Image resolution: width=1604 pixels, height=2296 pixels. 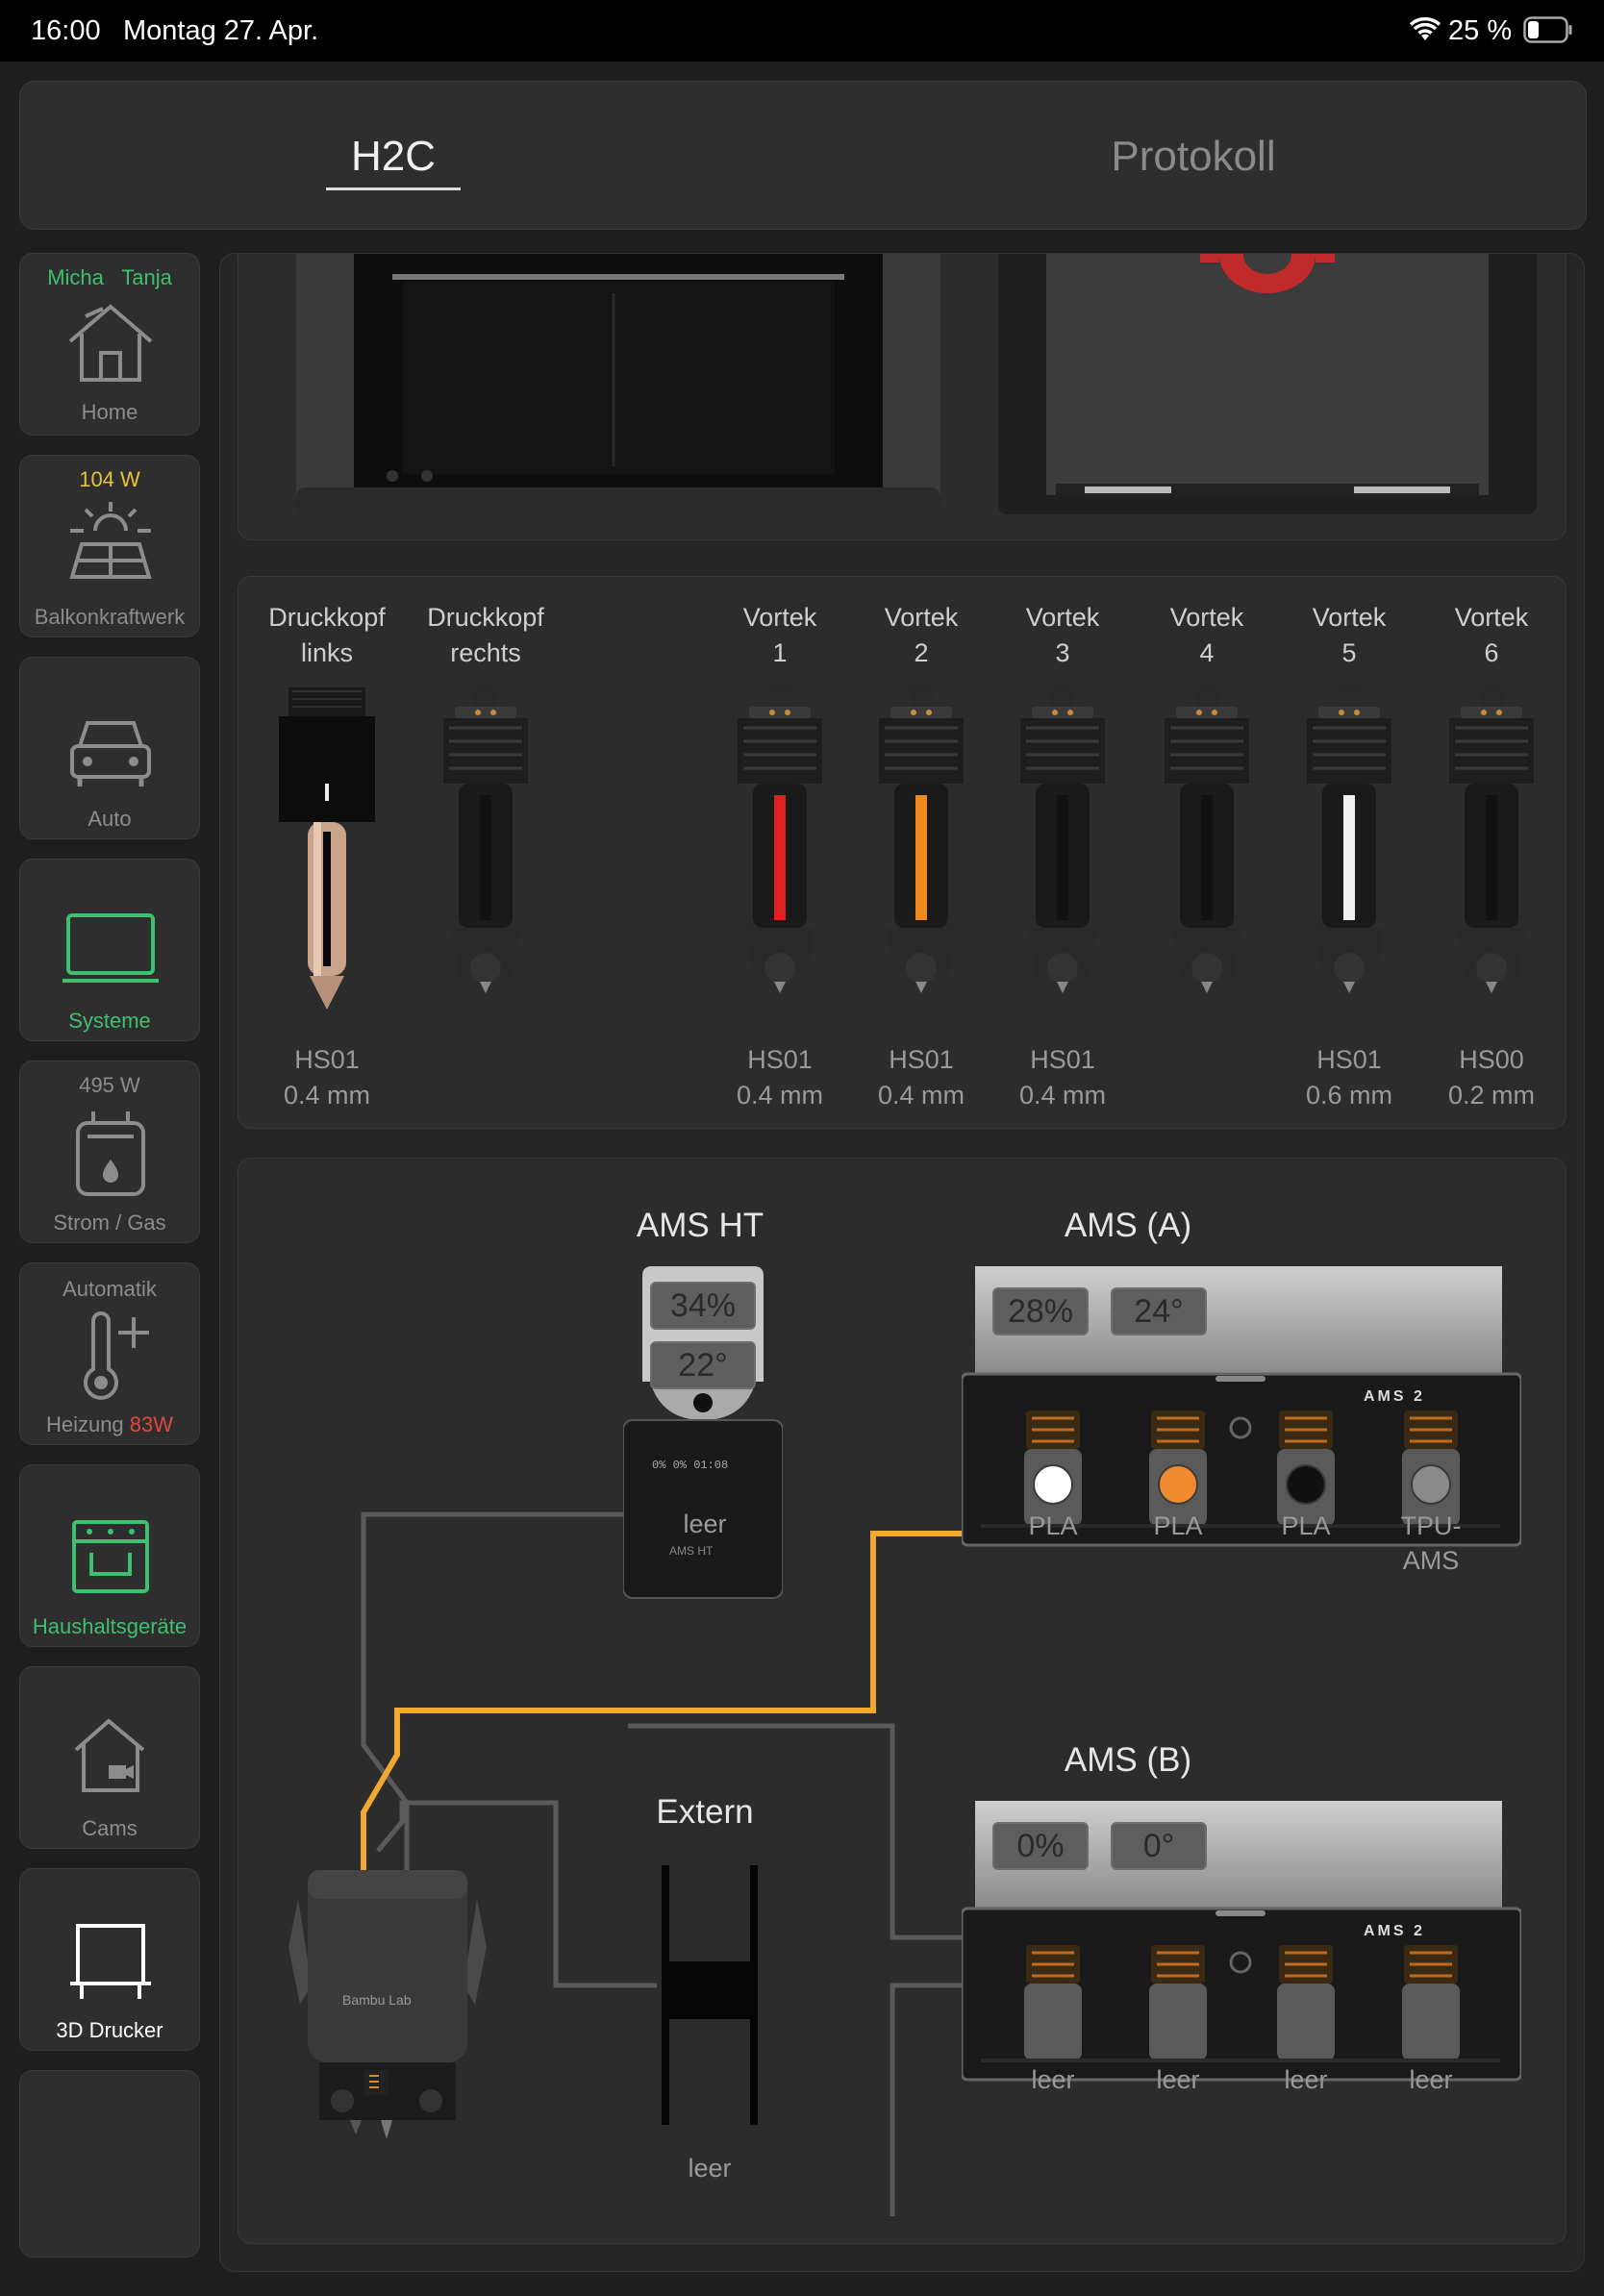 What do you see at coordinates (221, 30) in the screenshot?
I see `status-date: Montag 27. Apr.` at bounding box center [221, 30].